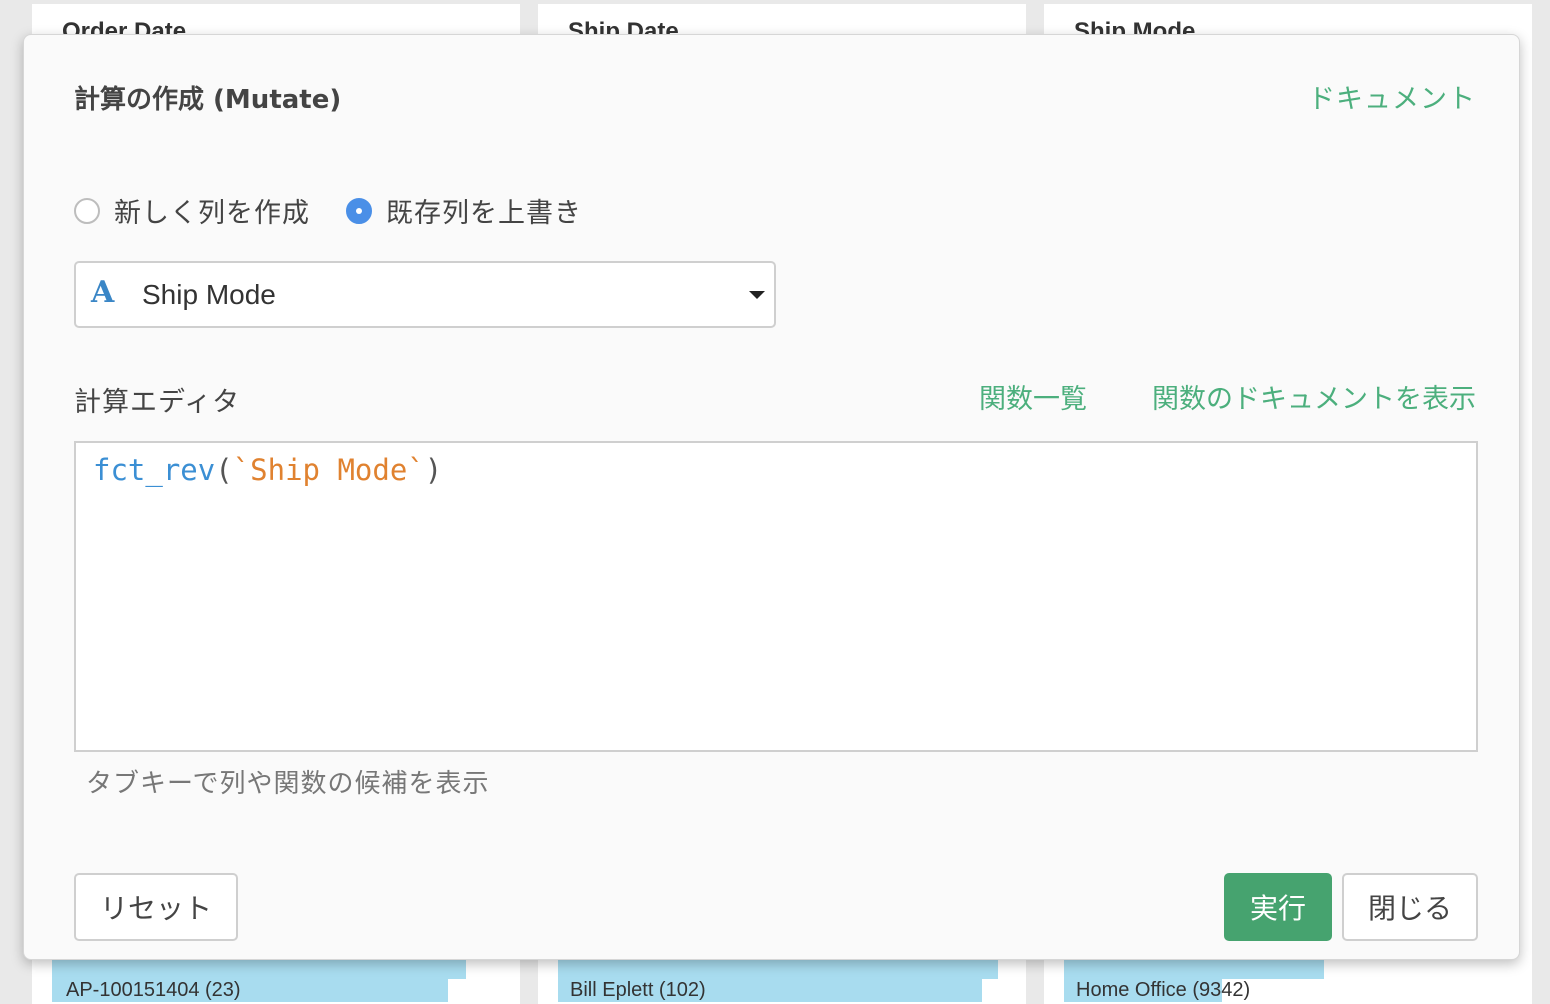 The image size is (1550, 1004). I want to click on dialog-title: 計算の作成 (Mutate), so click(208, 100).